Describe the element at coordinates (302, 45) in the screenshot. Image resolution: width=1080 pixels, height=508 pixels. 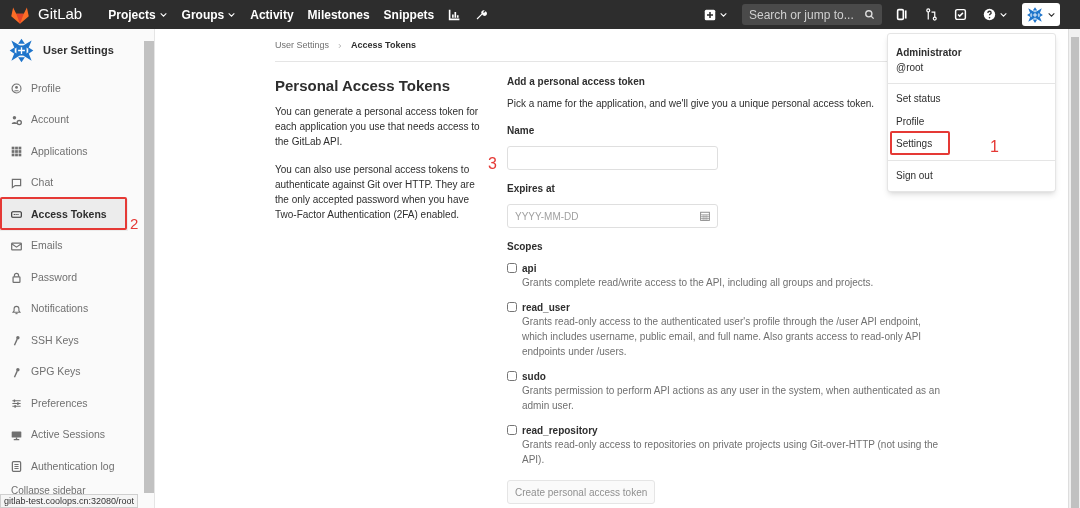
I see `breadcrumb-link: User Settings` at that location.